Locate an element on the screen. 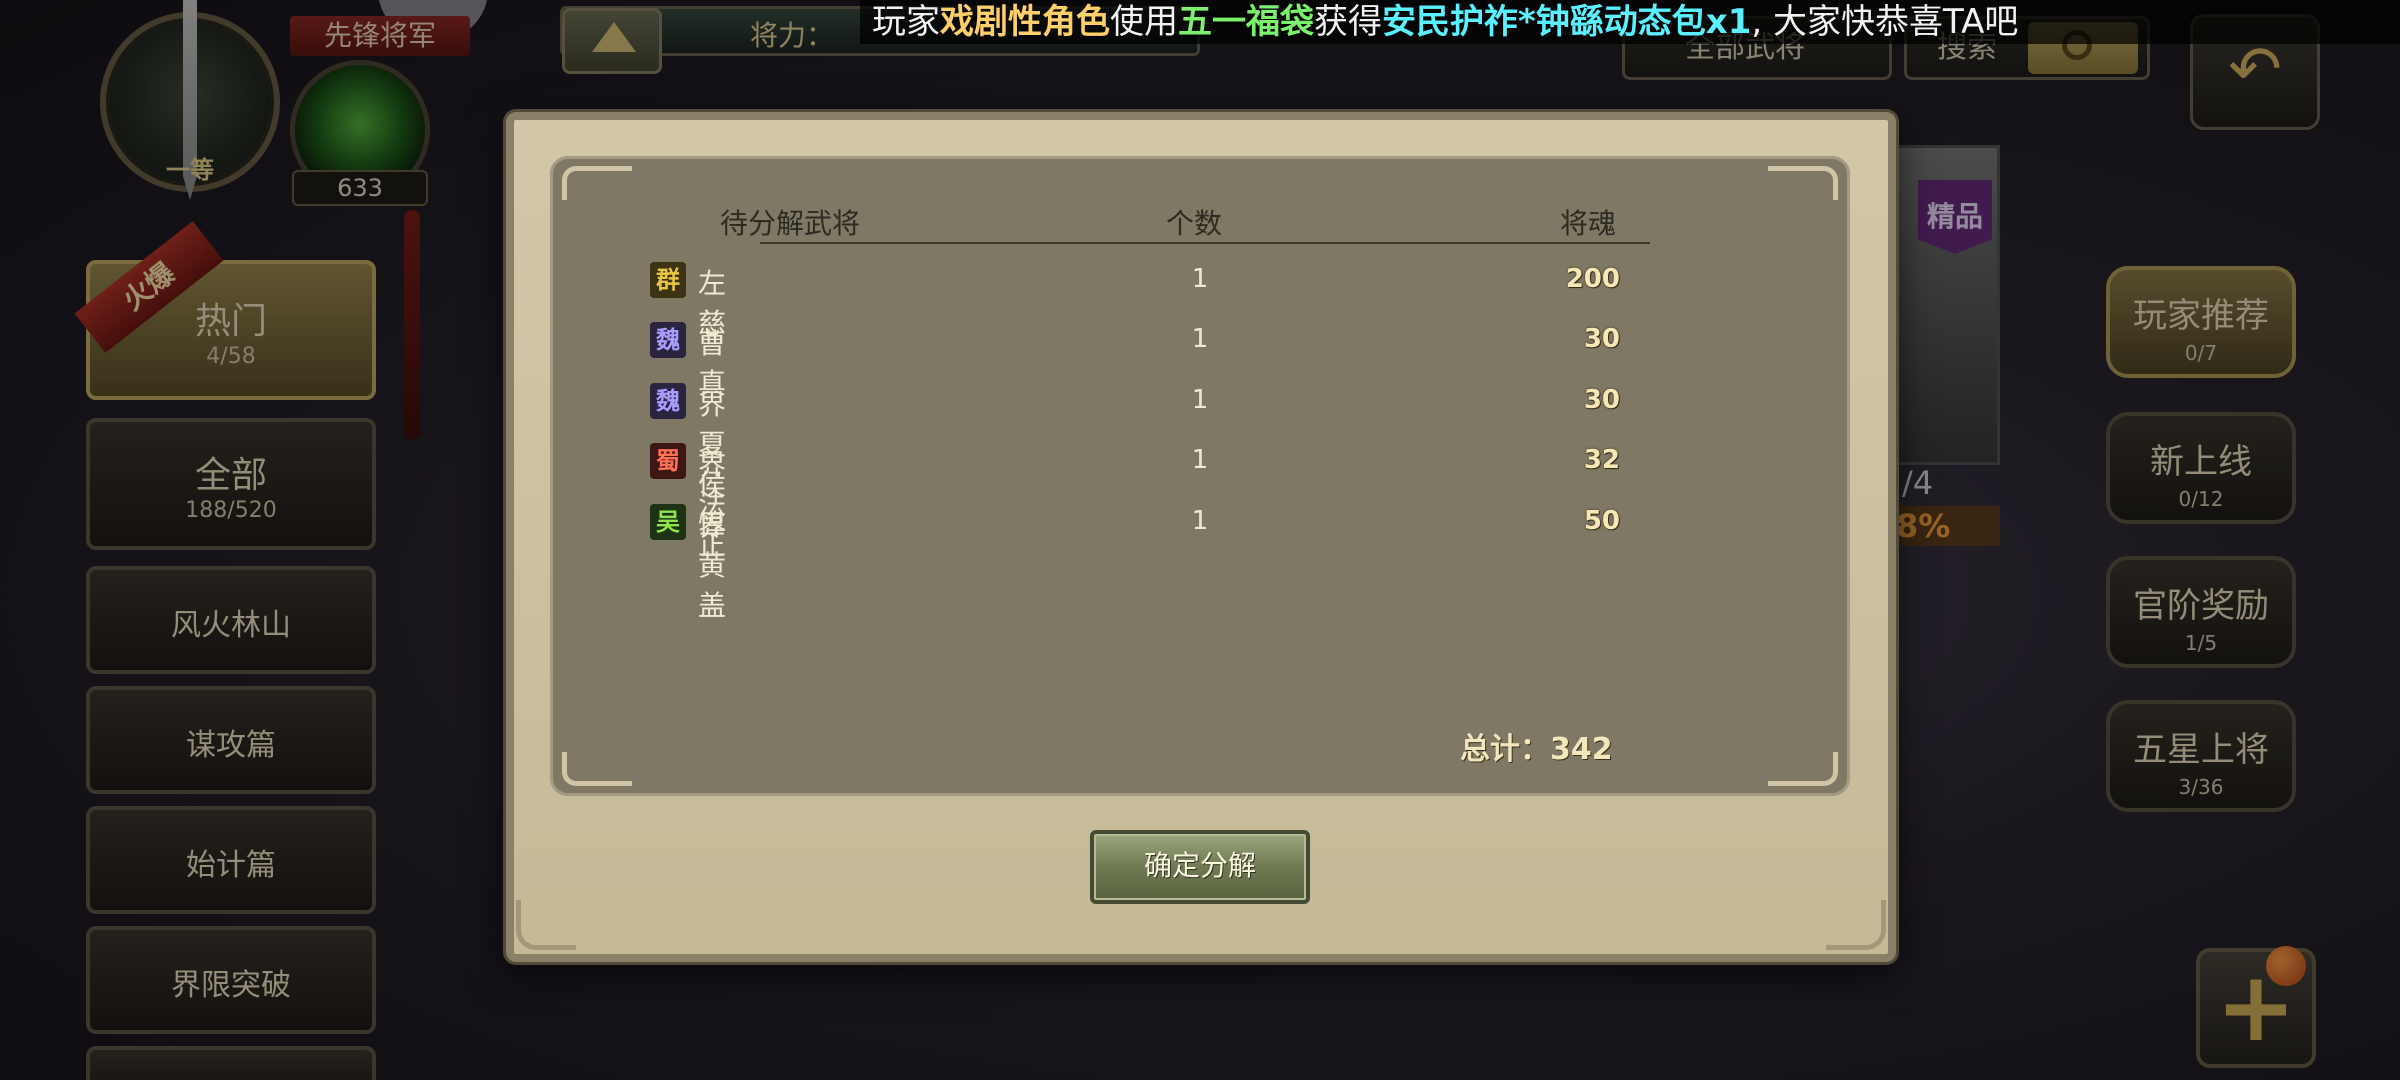 The image size is (2400, 1080). tab-label: 玩家推荐 is located at coordinates (2201, 316).